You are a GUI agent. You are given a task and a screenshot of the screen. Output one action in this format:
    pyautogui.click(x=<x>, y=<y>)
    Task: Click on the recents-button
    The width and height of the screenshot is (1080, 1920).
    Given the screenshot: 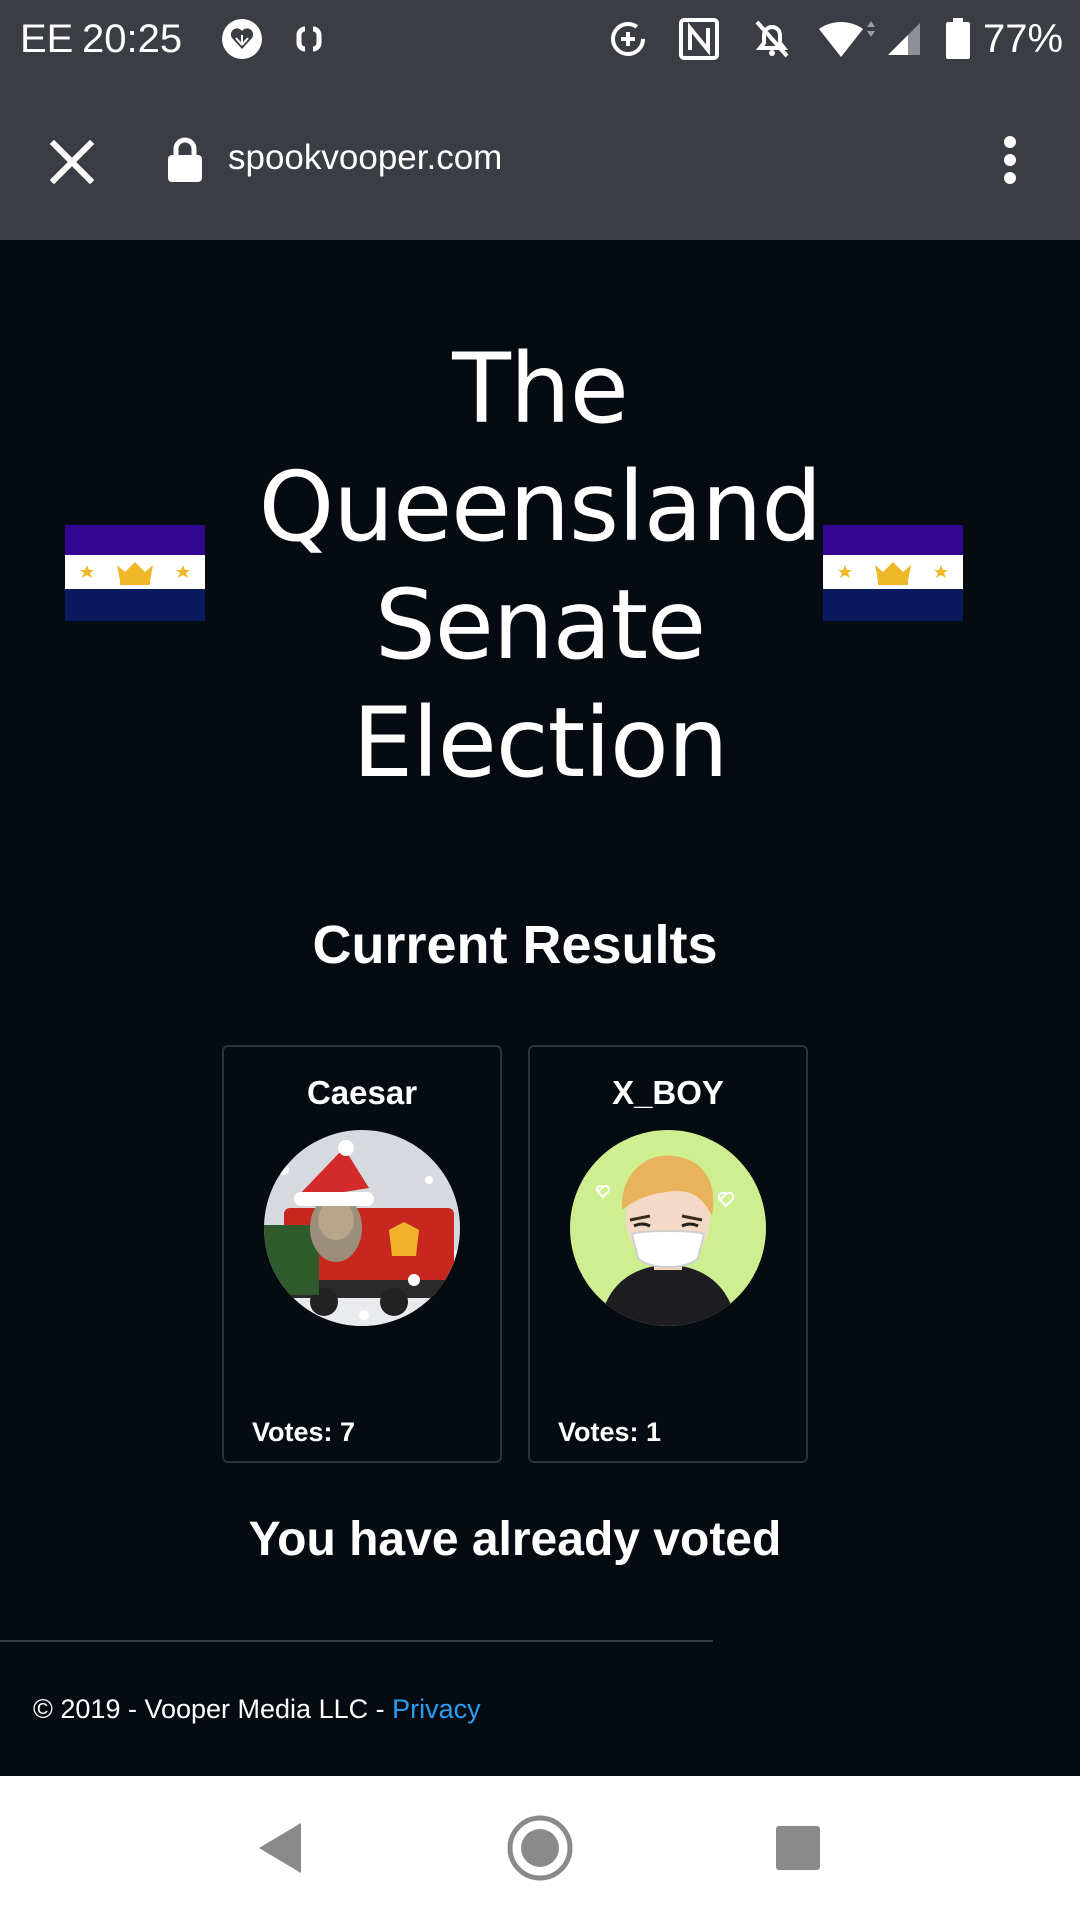 What is the action you would take?
    pyautogui.click(x=798, y=1848)
    